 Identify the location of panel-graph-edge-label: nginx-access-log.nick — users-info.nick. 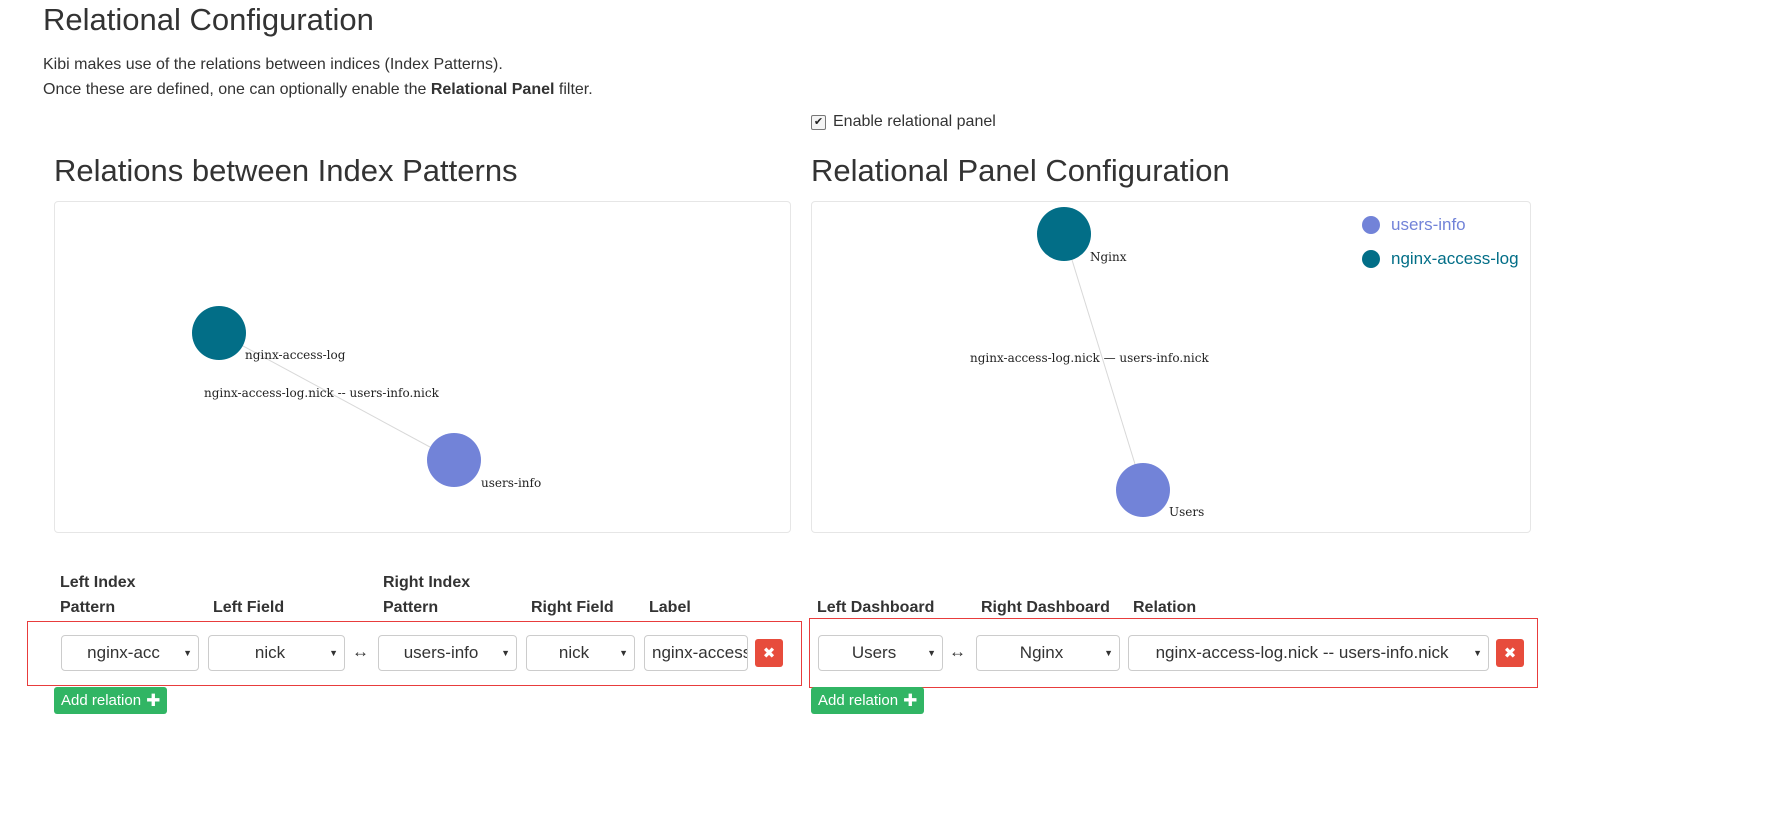
(1089, 358).